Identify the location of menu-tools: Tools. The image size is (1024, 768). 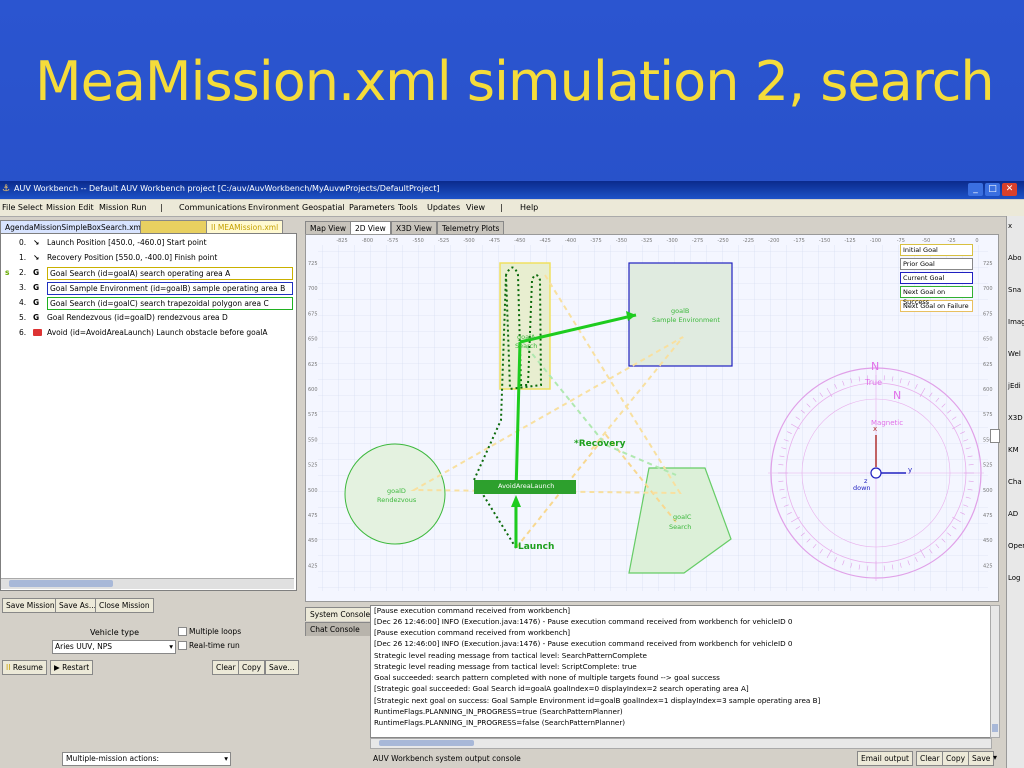
(408, 207).